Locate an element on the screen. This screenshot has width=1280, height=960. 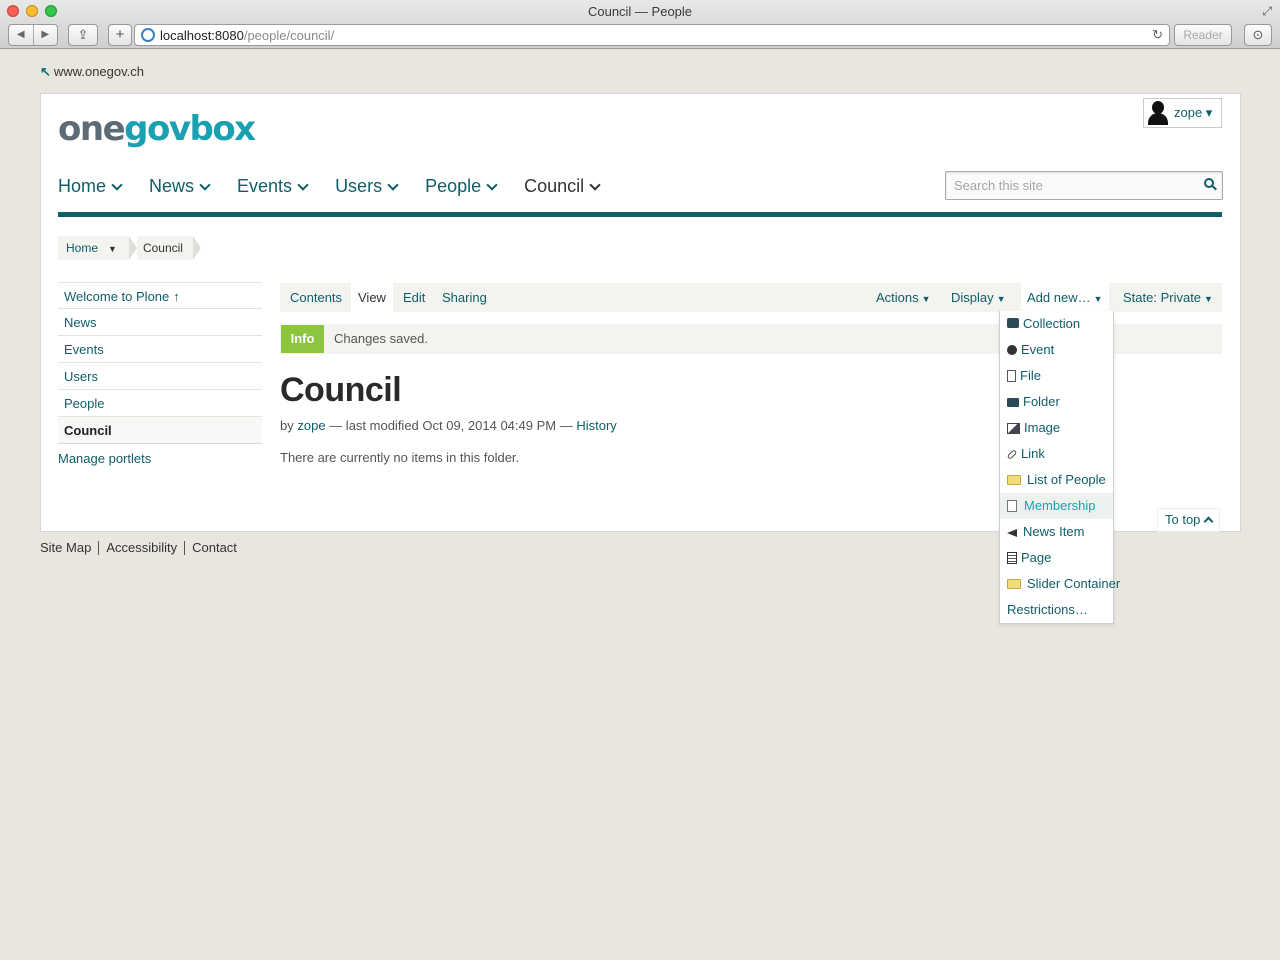
menu-item-slider-container: Slider Container is located at coordinates (1060, 584).